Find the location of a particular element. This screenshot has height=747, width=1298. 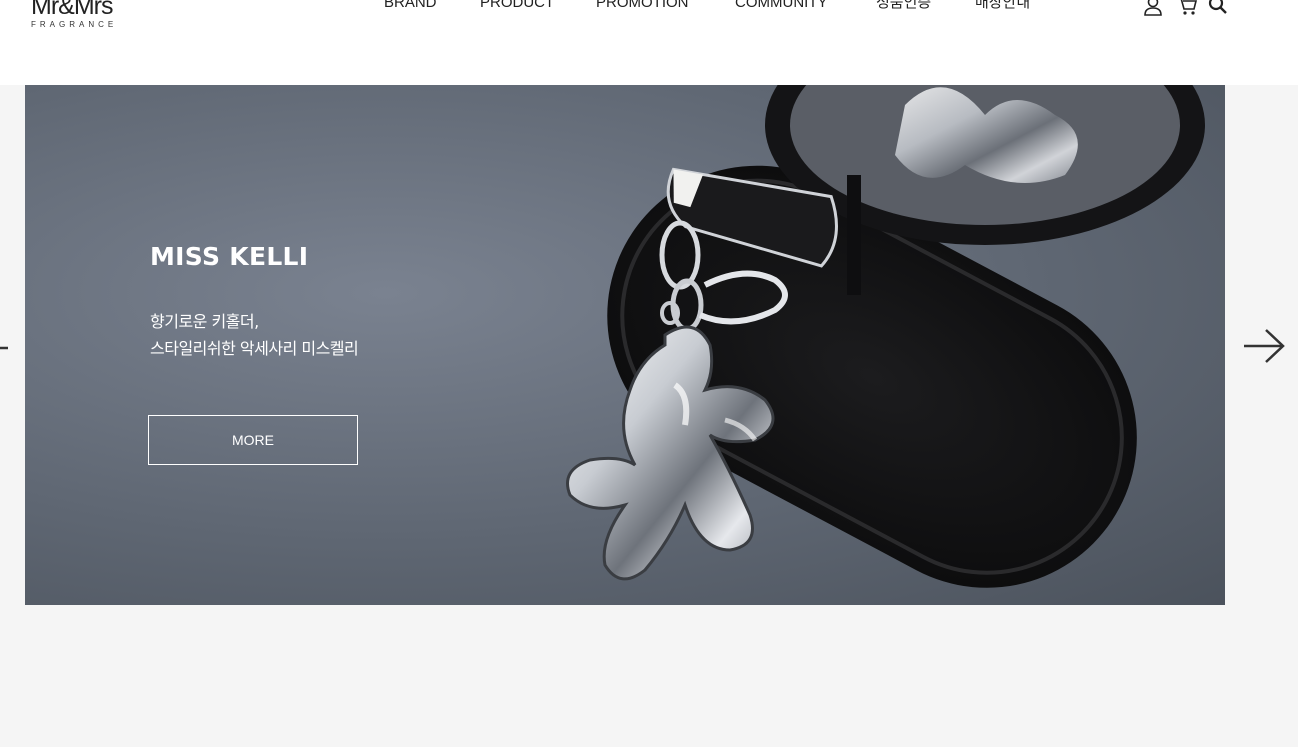

brand-logo: Mr&Mrs FRAGRANCE is located at coordinates (81, 15).